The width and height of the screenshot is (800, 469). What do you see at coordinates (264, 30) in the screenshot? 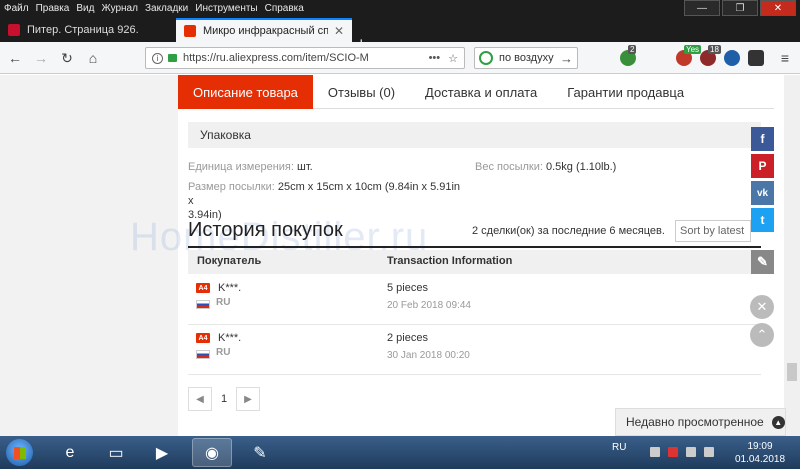
I see `browser-tab-2: Микро инфракрасный спектр ✕` at bounding box center [264, 30].